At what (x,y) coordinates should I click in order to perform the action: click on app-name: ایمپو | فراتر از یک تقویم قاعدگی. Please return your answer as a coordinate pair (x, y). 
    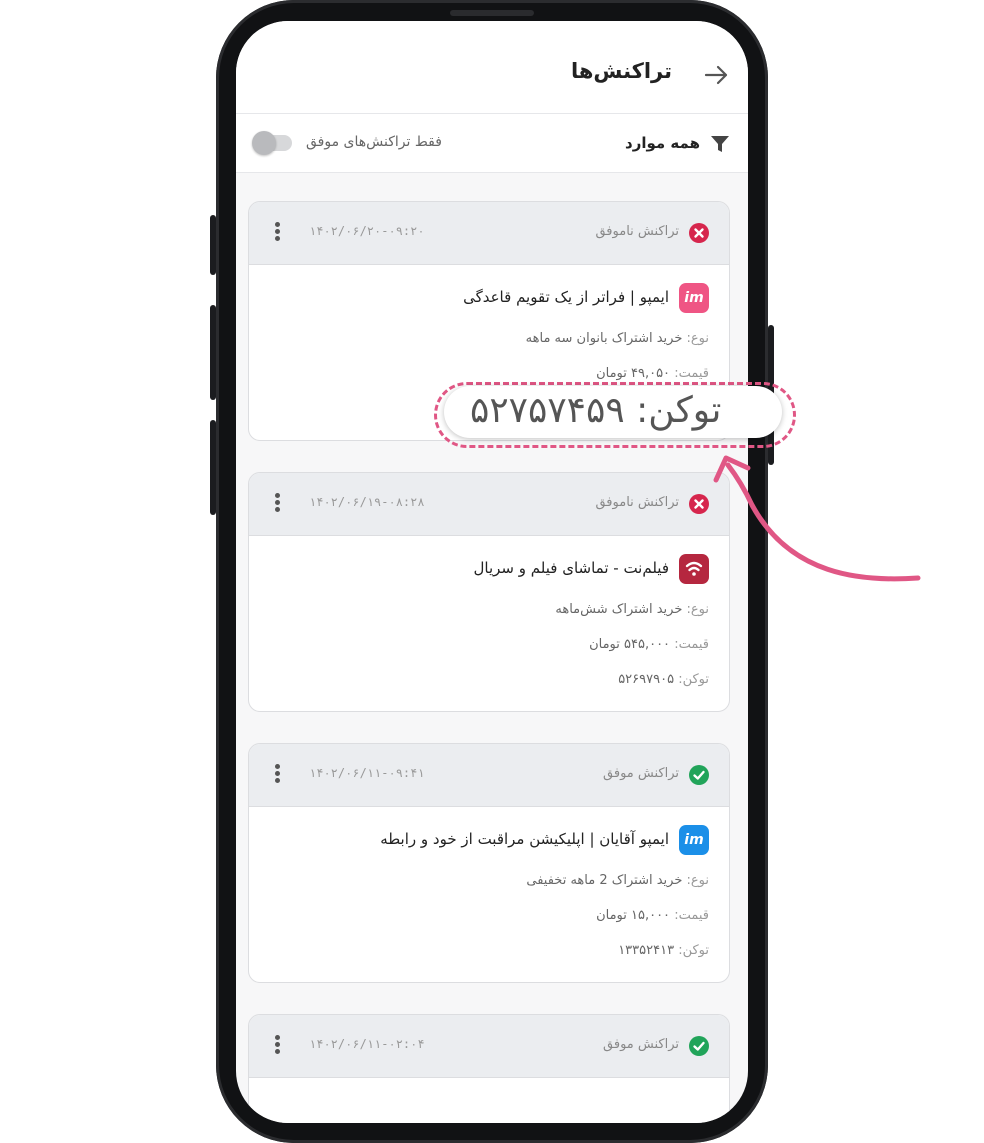
    Looking at the image, I should click on (566, 297).